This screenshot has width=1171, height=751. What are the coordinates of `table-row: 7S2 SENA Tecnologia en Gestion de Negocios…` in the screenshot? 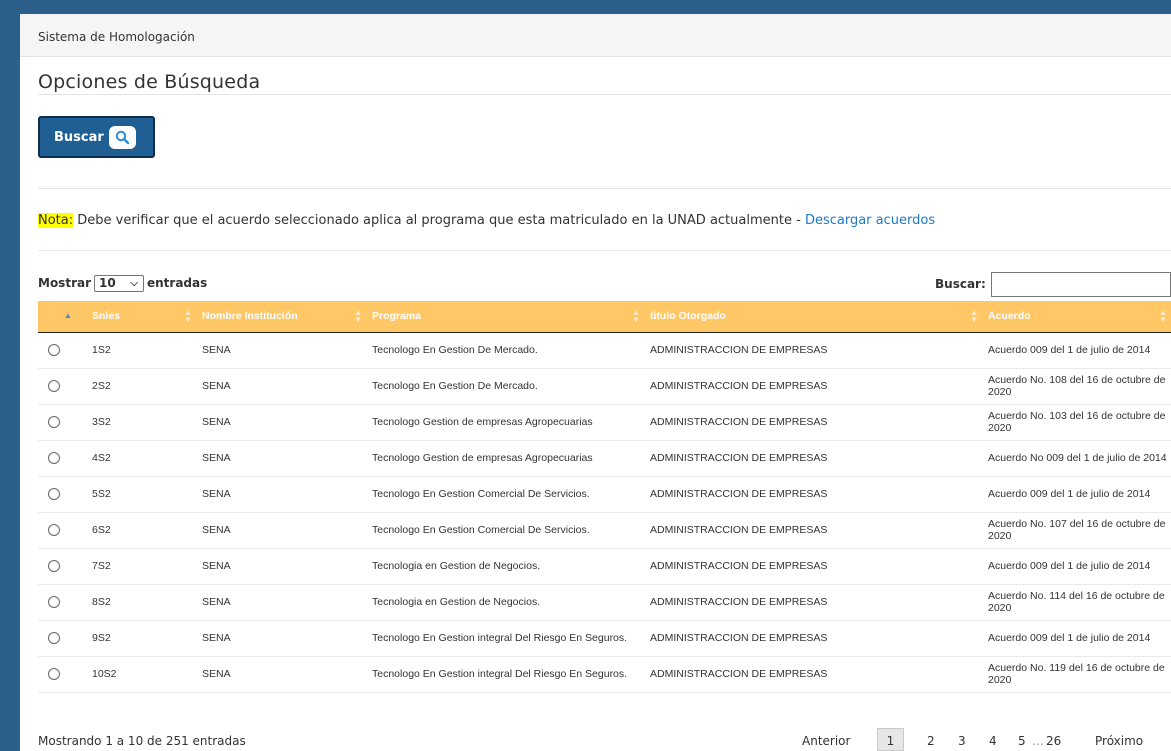 It's located at (604, 566).